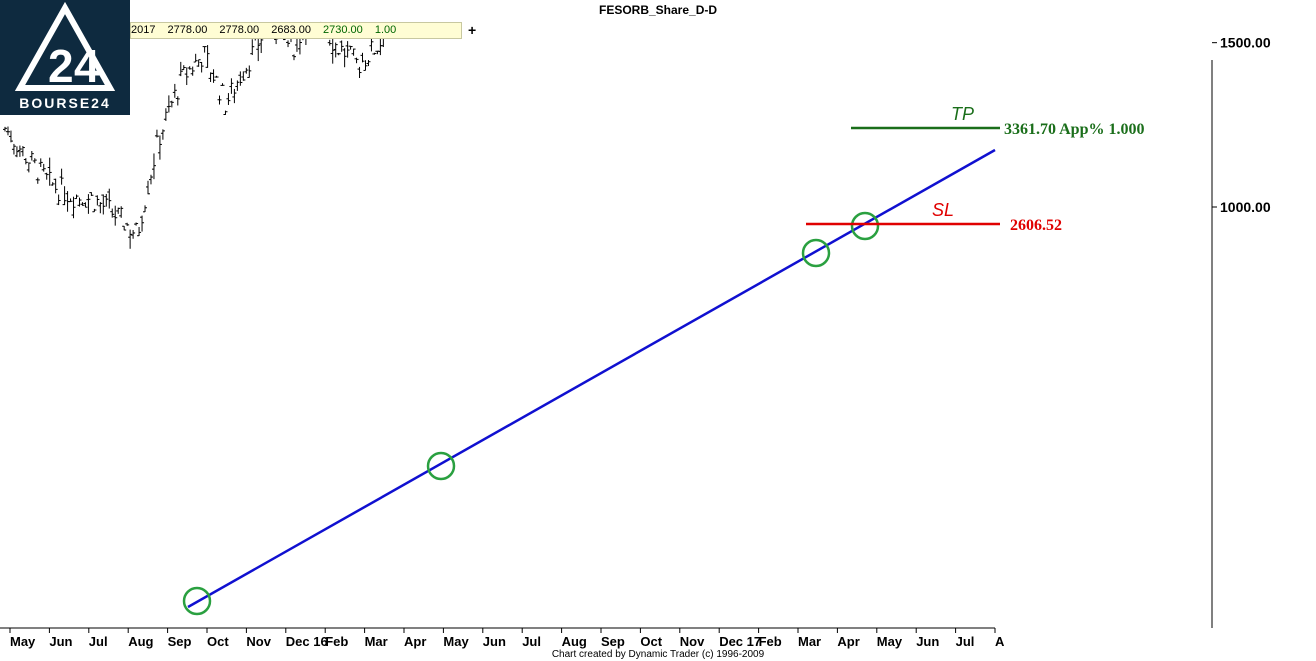 This screenshot has width=1316, height=661. I want to click on tp-label: TP, so click(962, 114).